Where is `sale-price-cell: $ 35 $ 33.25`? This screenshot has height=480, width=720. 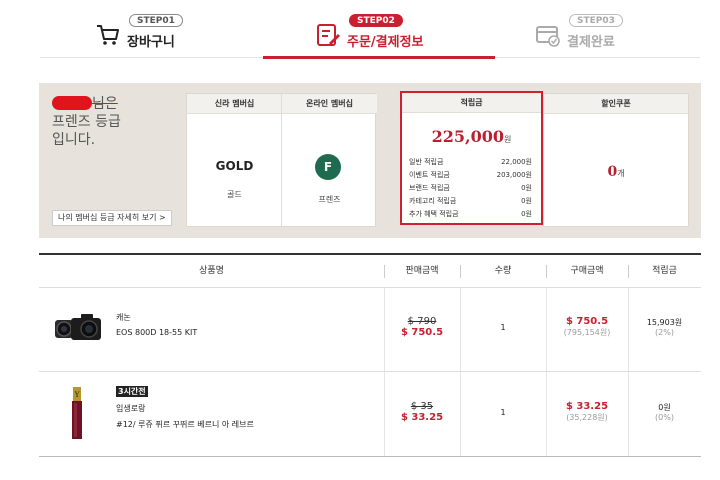
sale-price-cell: $ 35 $ 33.25 is located at coordinates (422, 412).